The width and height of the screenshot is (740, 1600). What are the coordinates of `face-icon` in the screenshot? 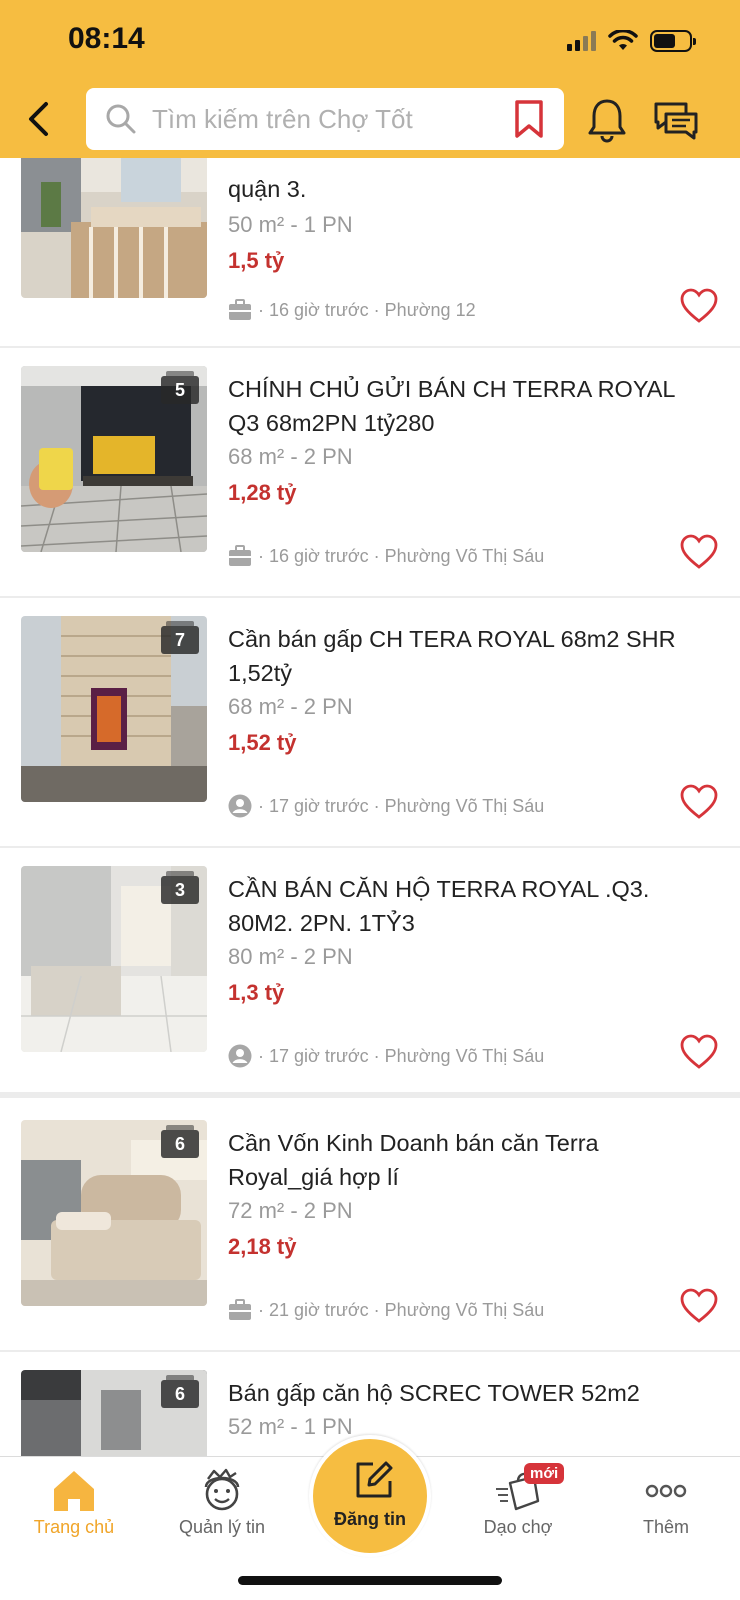 It's located at (222, 1489).